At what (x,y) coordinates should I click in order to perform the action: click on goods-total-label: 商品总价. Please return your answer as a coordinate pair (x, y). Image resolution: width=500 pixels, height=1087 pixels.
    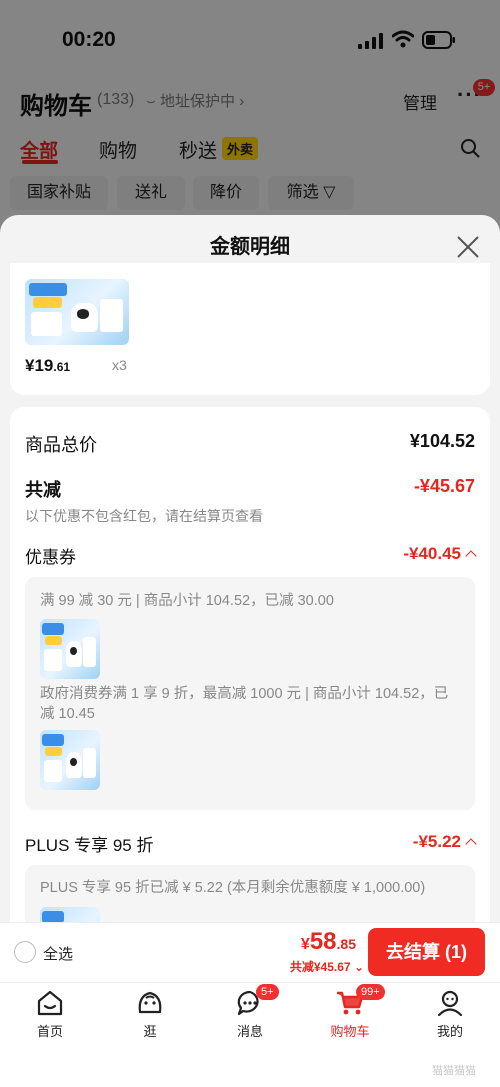
    Looking at the image, I should click on (61, 445).